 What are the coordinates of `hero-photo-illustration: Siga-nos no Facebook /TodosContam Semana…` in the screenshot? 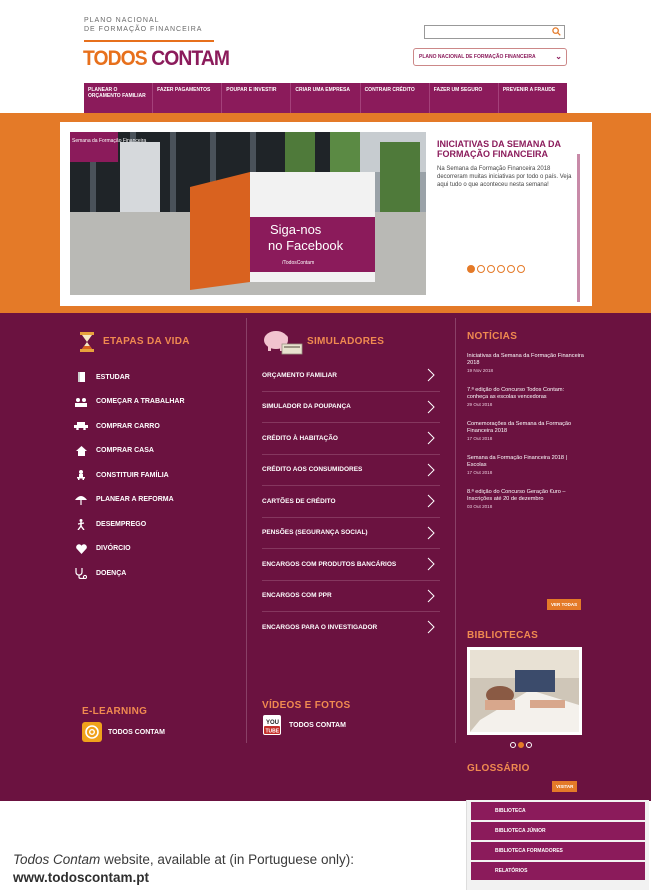 It's located at (248, 213).